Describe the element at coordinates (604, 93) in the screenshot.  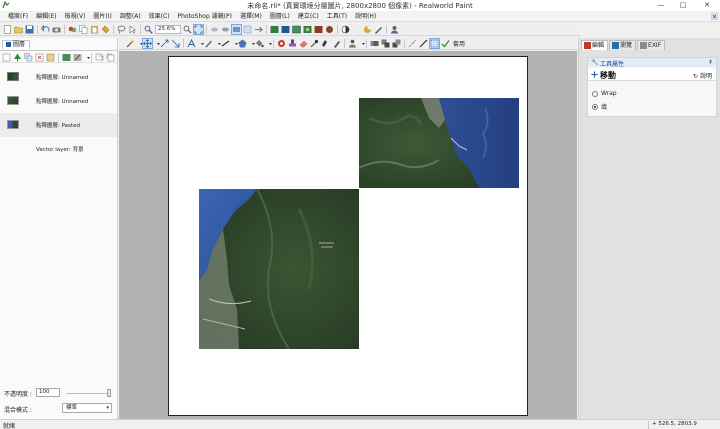
I see `option-wrap: Wrap` at that location.